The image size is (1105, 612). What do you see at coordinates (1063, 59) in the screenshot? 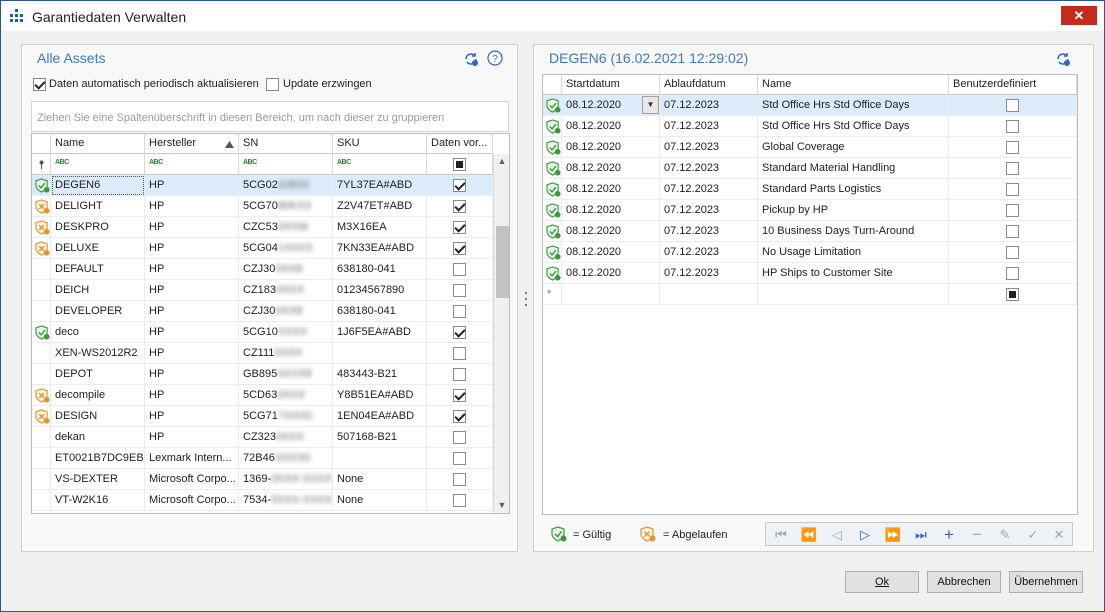
I see `refresh-settings-icon` at bounding box center [1063, 59].